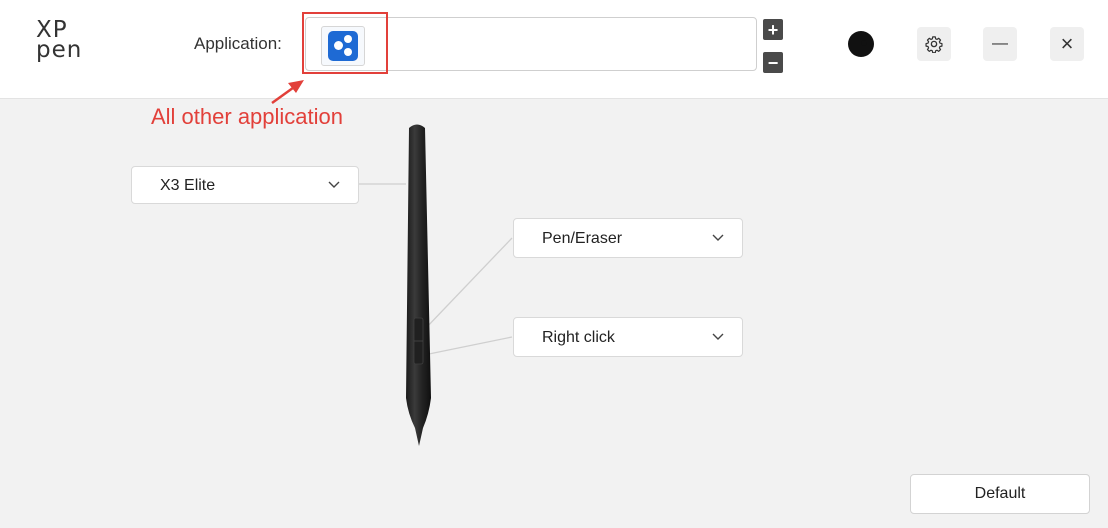  Describe the element at coordinates (628, 337) in the screenshot. I see `lower-button-select: Right click` at that location.